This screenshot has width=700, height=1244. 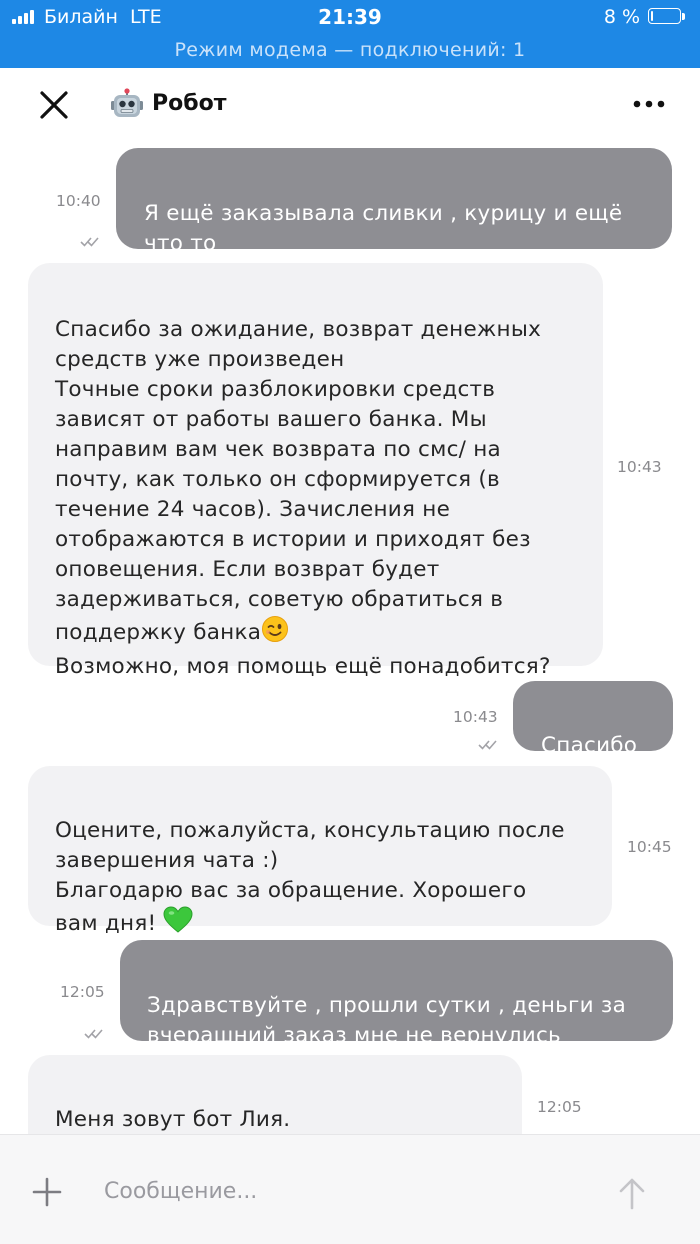 I want to click on plus-icon, so click(x=47, y=1192).